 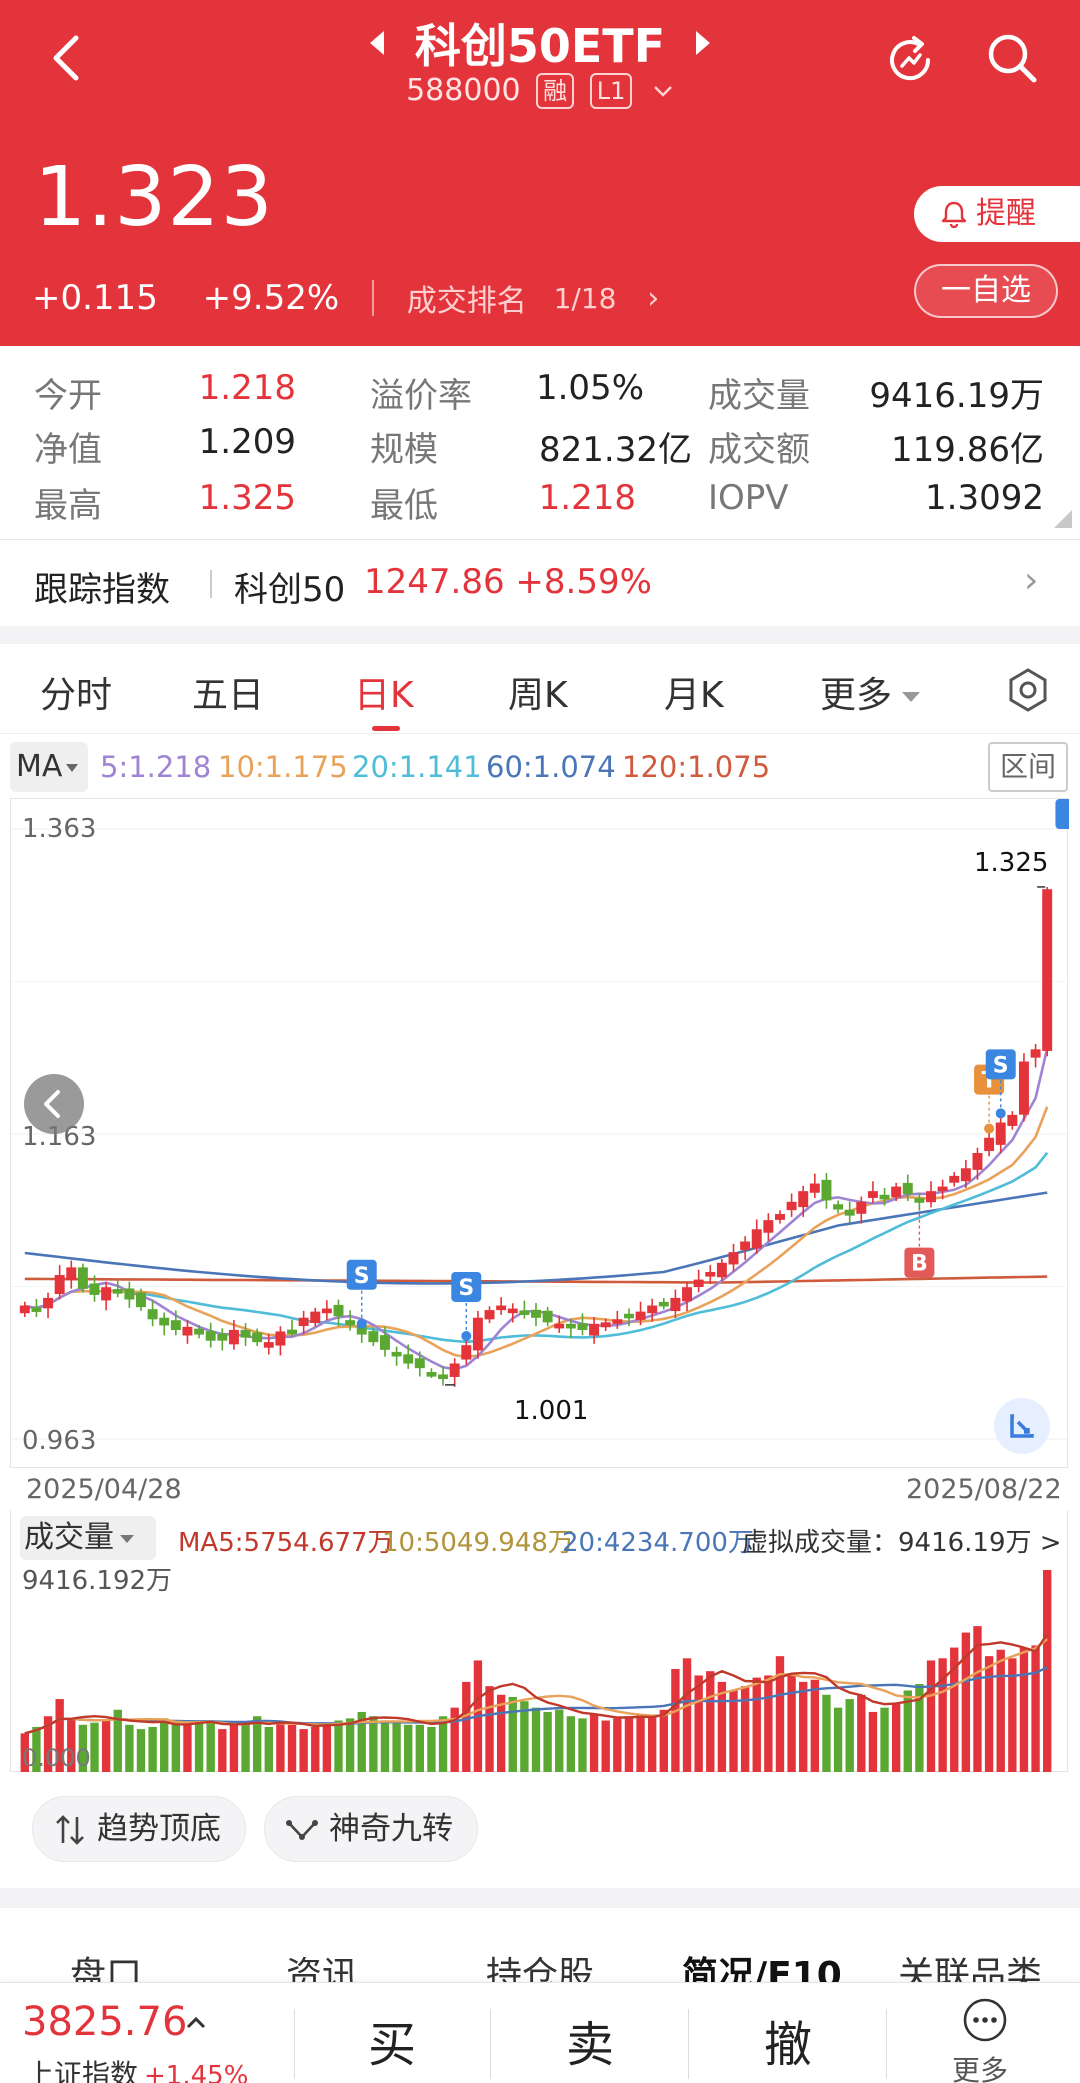 I want to click on index-name: 上证指数 +1.45%, so click(x=137, y=2068).